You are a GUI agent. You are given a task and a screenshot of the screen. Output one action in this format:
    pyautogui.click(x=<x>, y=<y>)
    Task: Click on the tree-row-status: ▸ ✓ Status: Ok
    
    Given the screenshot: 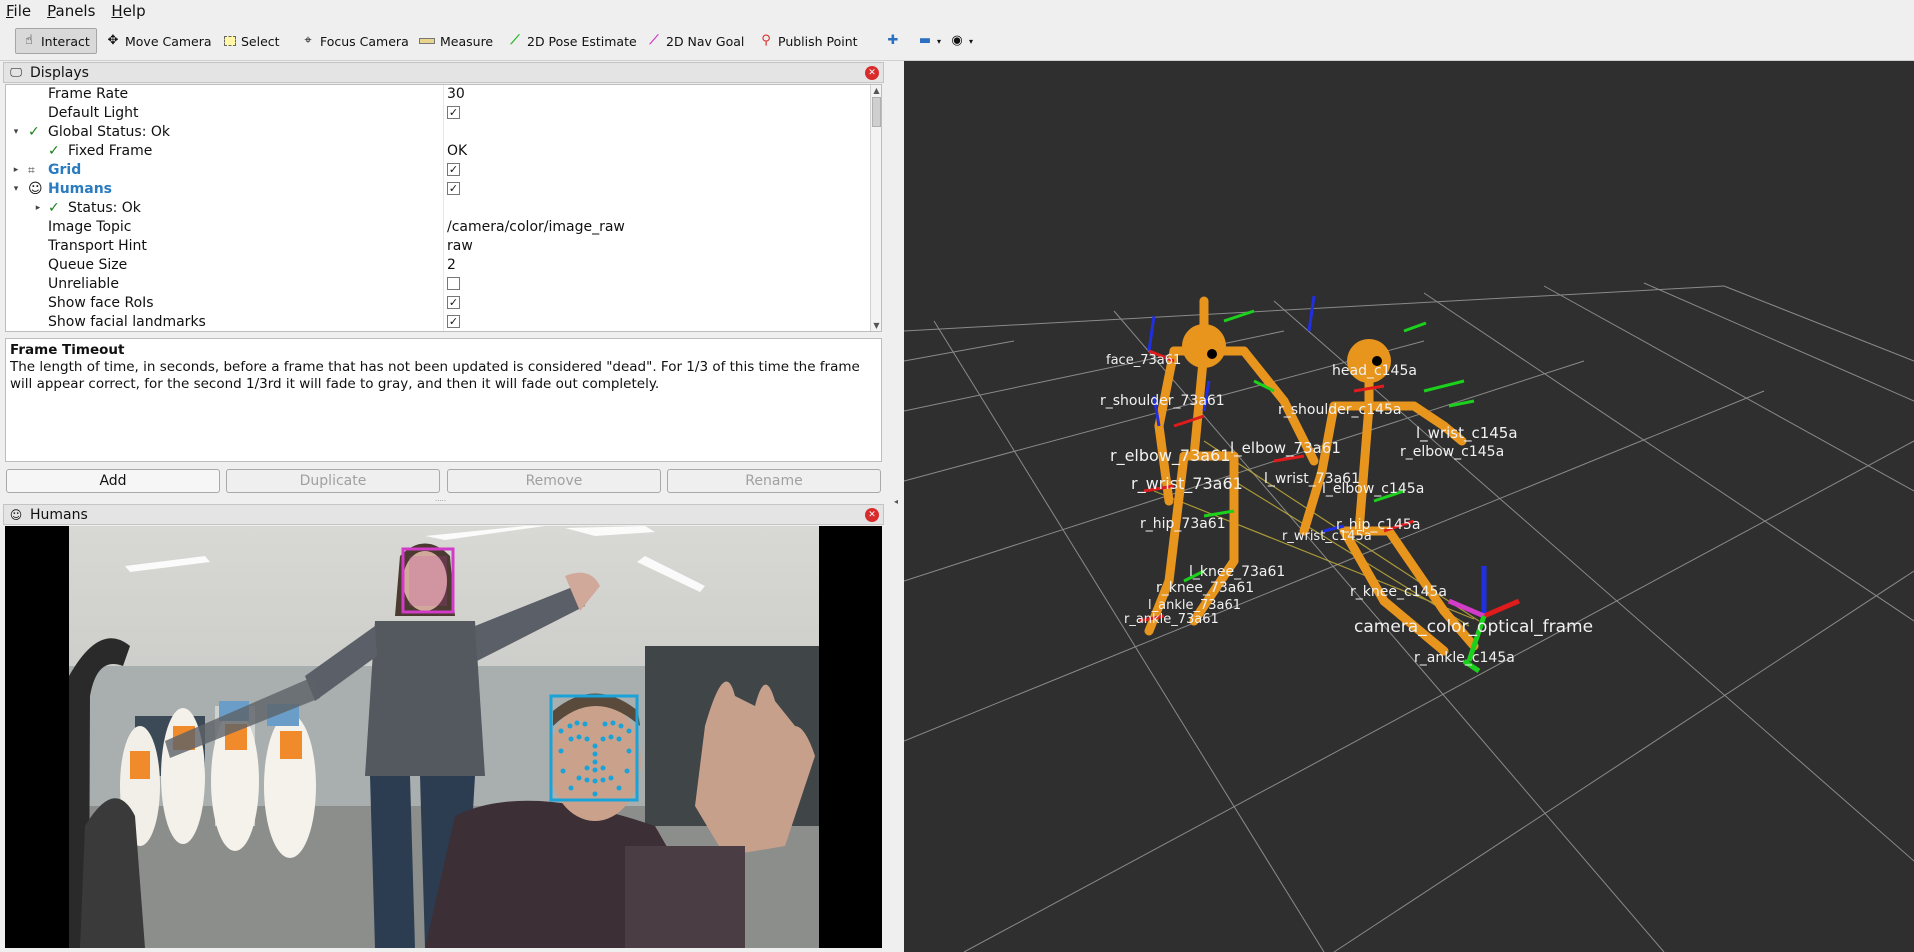 What is the action you would take?
    pyautogui.click(x=436, y=208)
    